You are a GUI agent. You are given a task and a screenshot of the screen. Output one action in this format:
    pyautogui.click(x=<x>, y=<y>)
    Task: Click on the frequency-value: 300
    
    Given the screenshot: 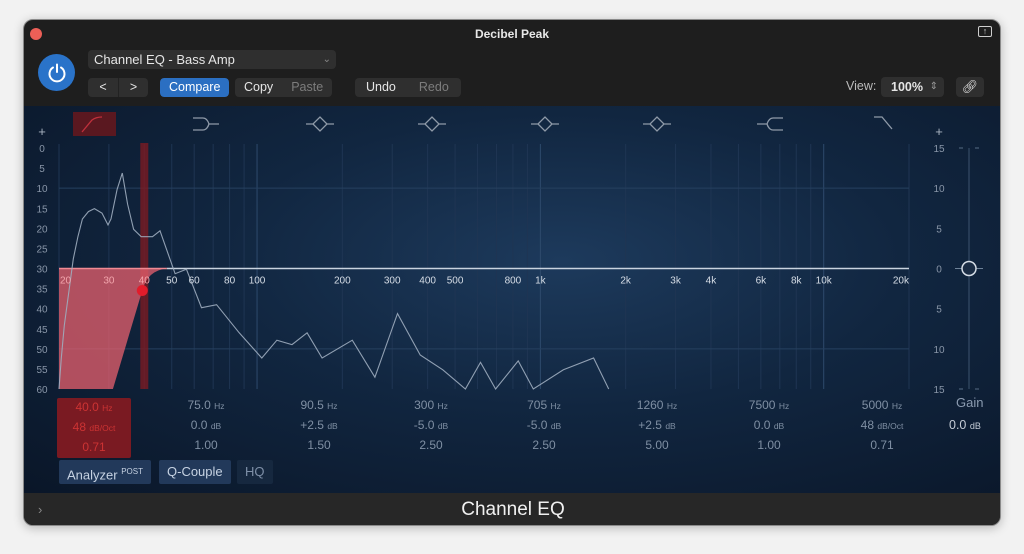 What is the action you would take?
    pyautogui.click(x=424, y=405)
    